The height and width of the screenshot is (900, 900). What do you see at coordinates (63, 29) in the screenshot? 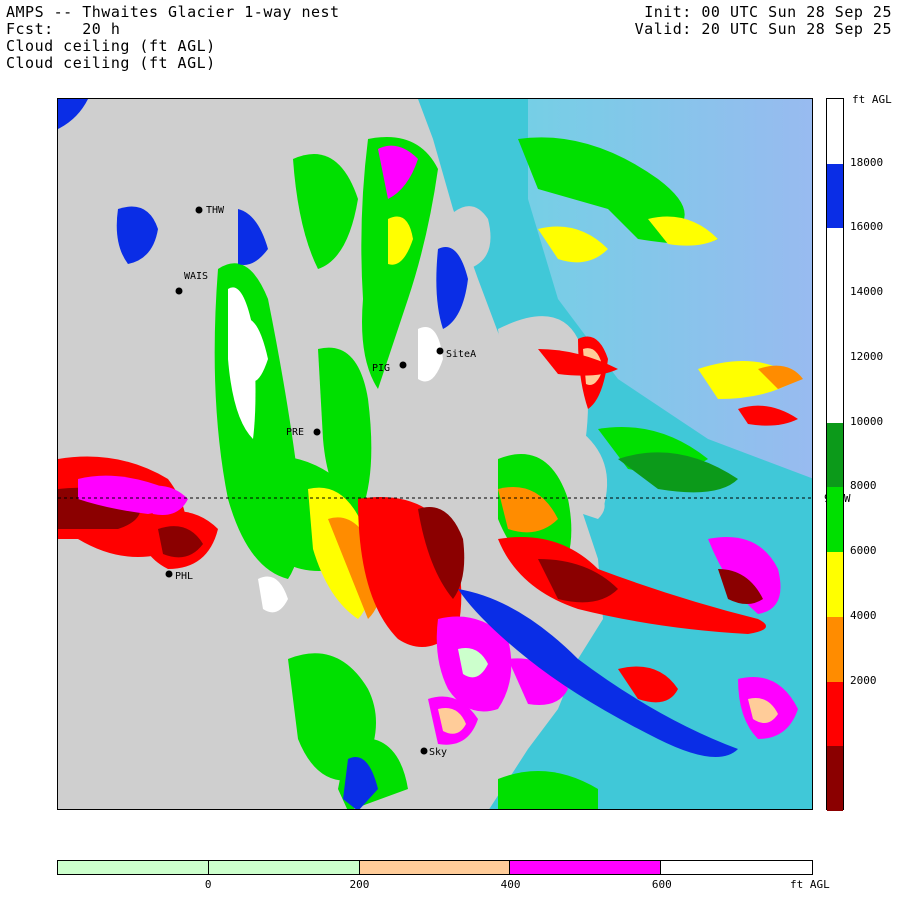
I see `forecast-hour: Fcst: 20 h` at bounding box center [63, 29].